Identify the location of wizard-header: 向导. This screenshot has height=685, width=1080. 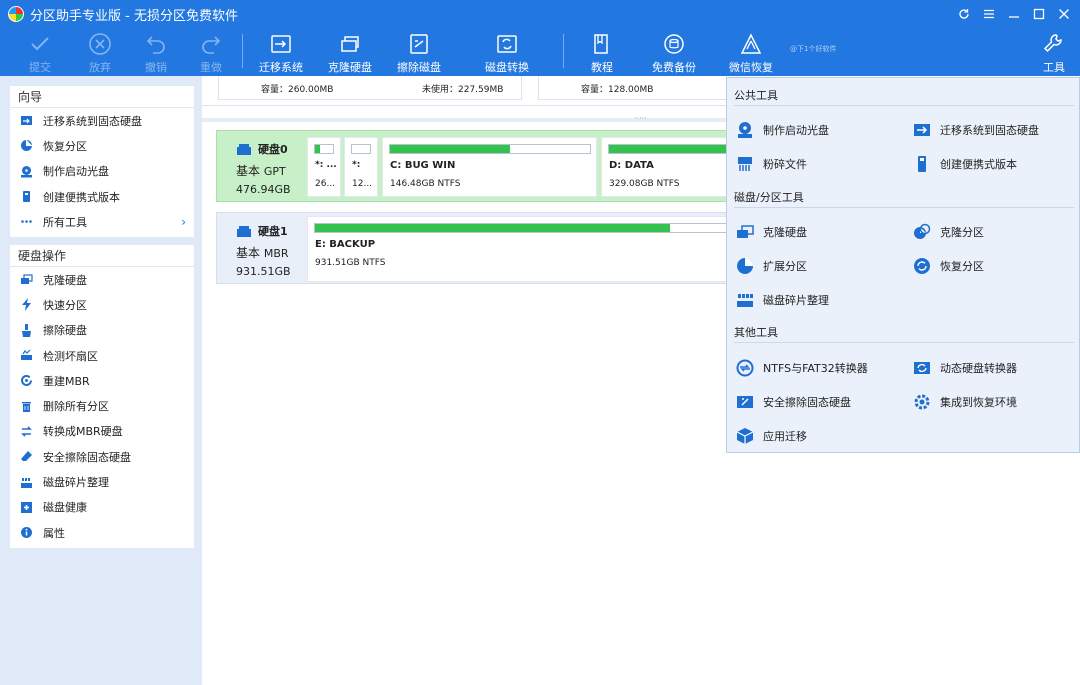
(102, 97).